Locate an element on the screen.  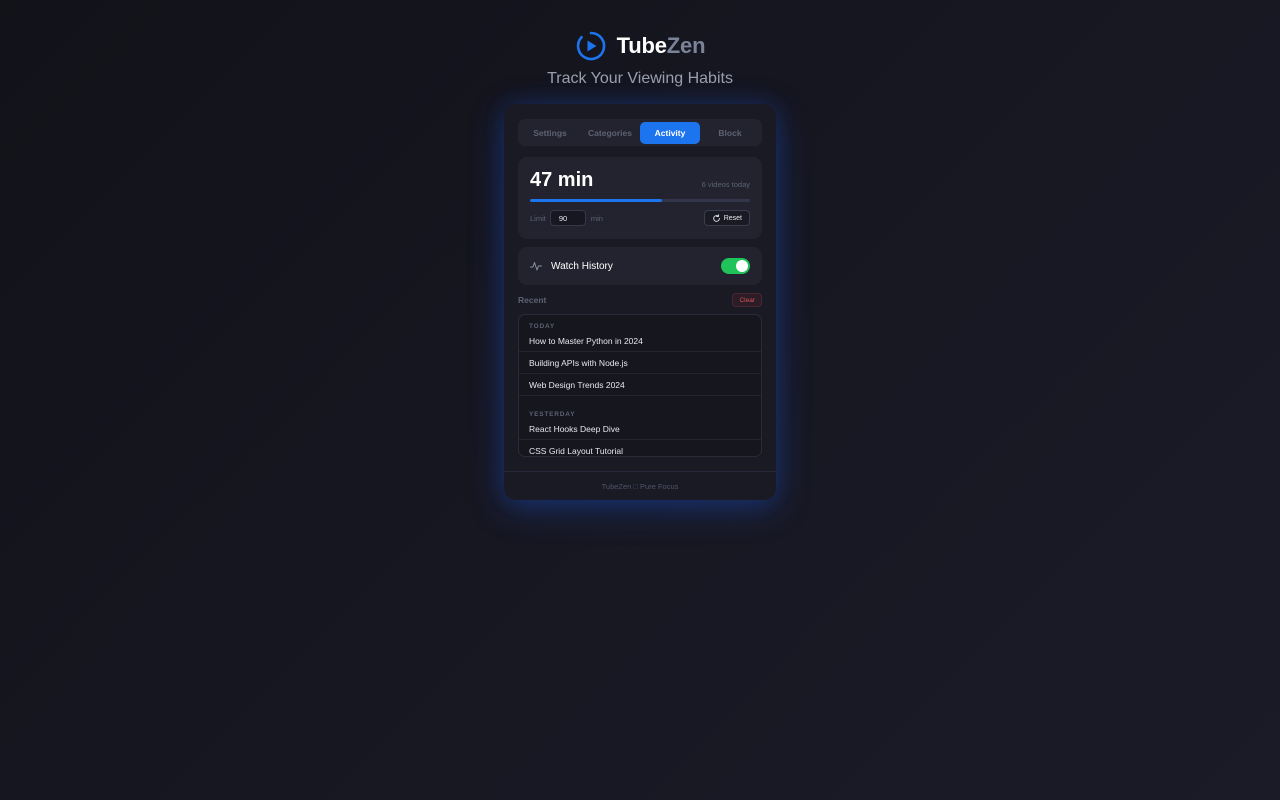
limit-label: Limit is located at coordinates (538, 218).